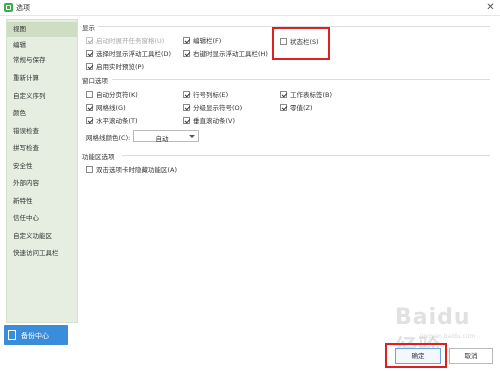 The image size is (500, 371). Describe the element at coordinates (137, 170) in the screenshot. I see `option-label: 双击选项卡时隐藏功能区(A)` at that location.